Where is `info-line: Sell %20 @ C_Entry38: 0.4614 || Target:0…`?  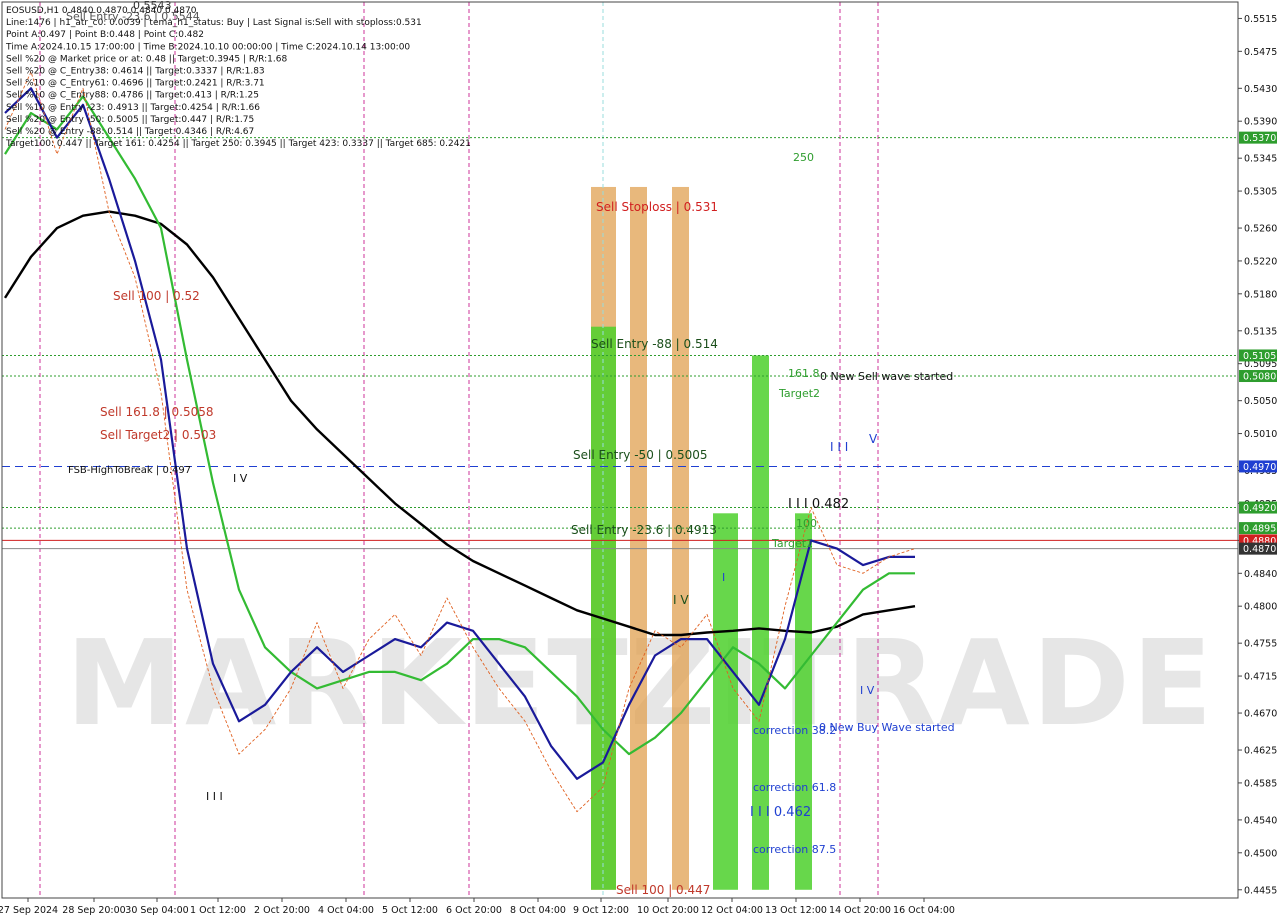
info-line: Sell %20 @ C_Entry38: 0.4614 || Target:0… is located at coordinates (135, 72).